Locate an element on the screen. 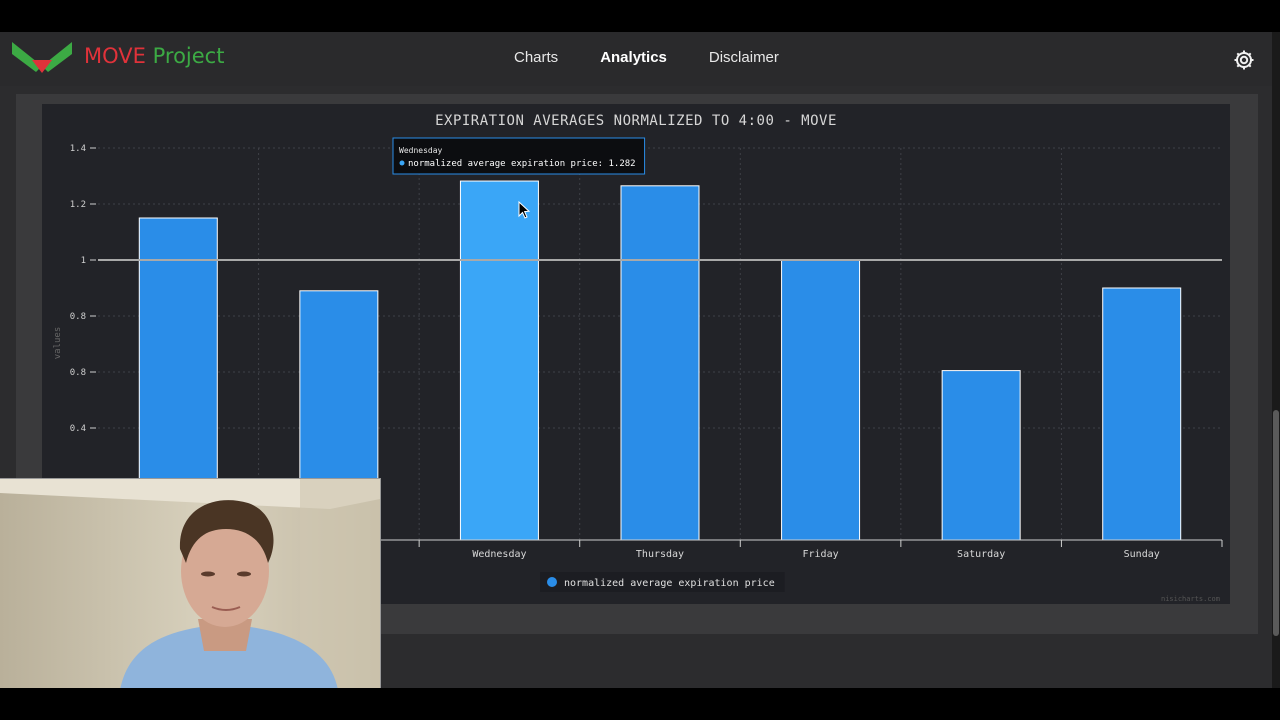 Image resolution: width=1280 pixels, height=720 pixels. webcam-person-image is located at coordinates (190, 584).